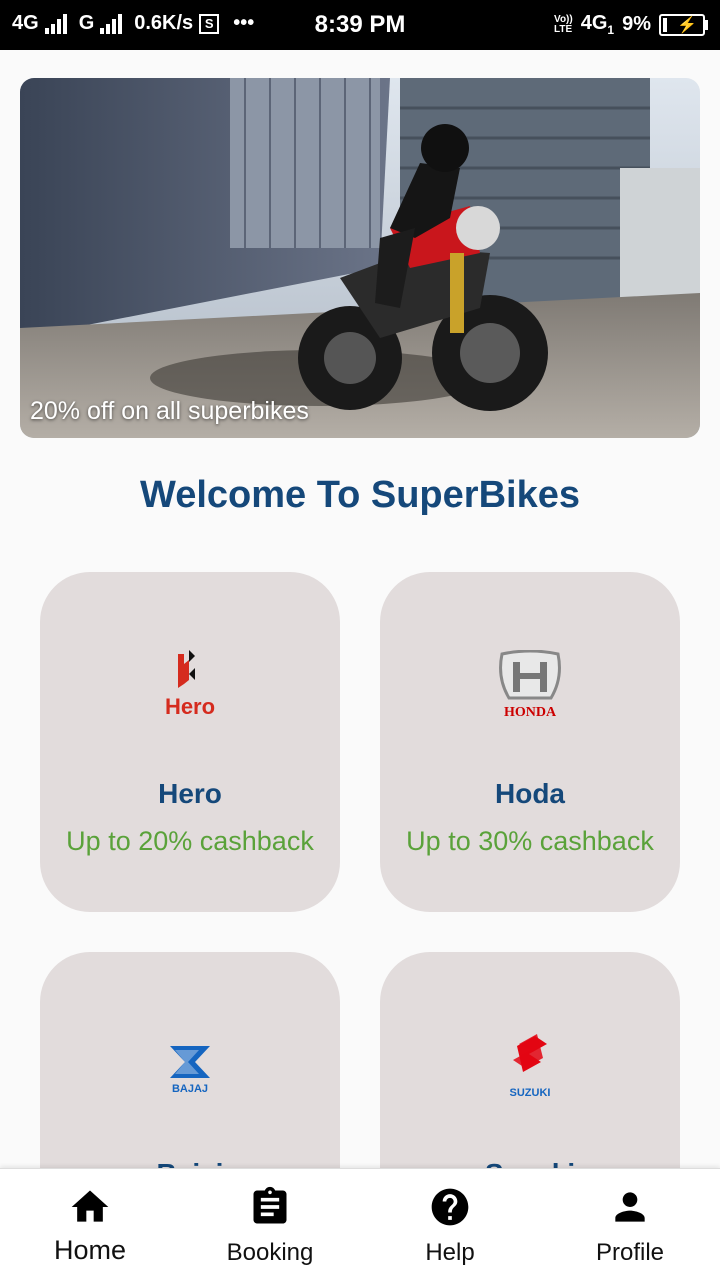  What do you see at coordinates (190, 742) in the screenshot?
I see `brand-card-hero: Hero Hero Up to 20% cashback` at bounding box center [190, 742].